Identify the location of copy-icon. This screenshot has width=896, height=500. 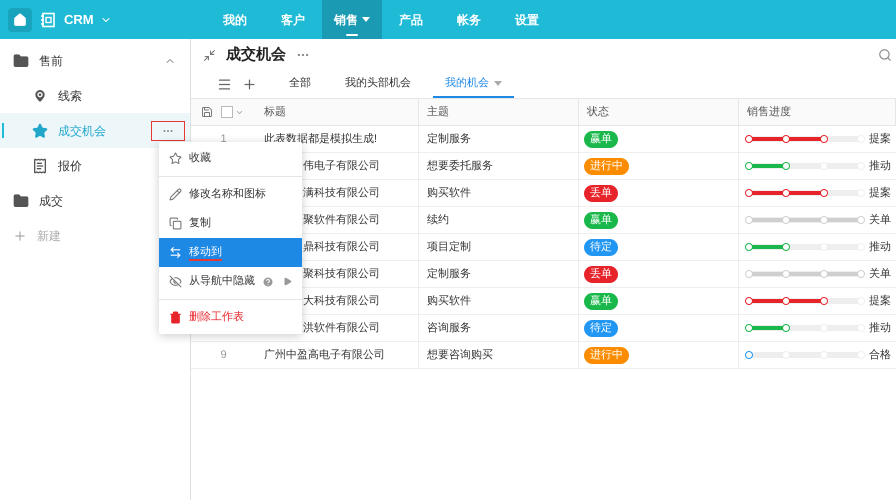
(175, 223).